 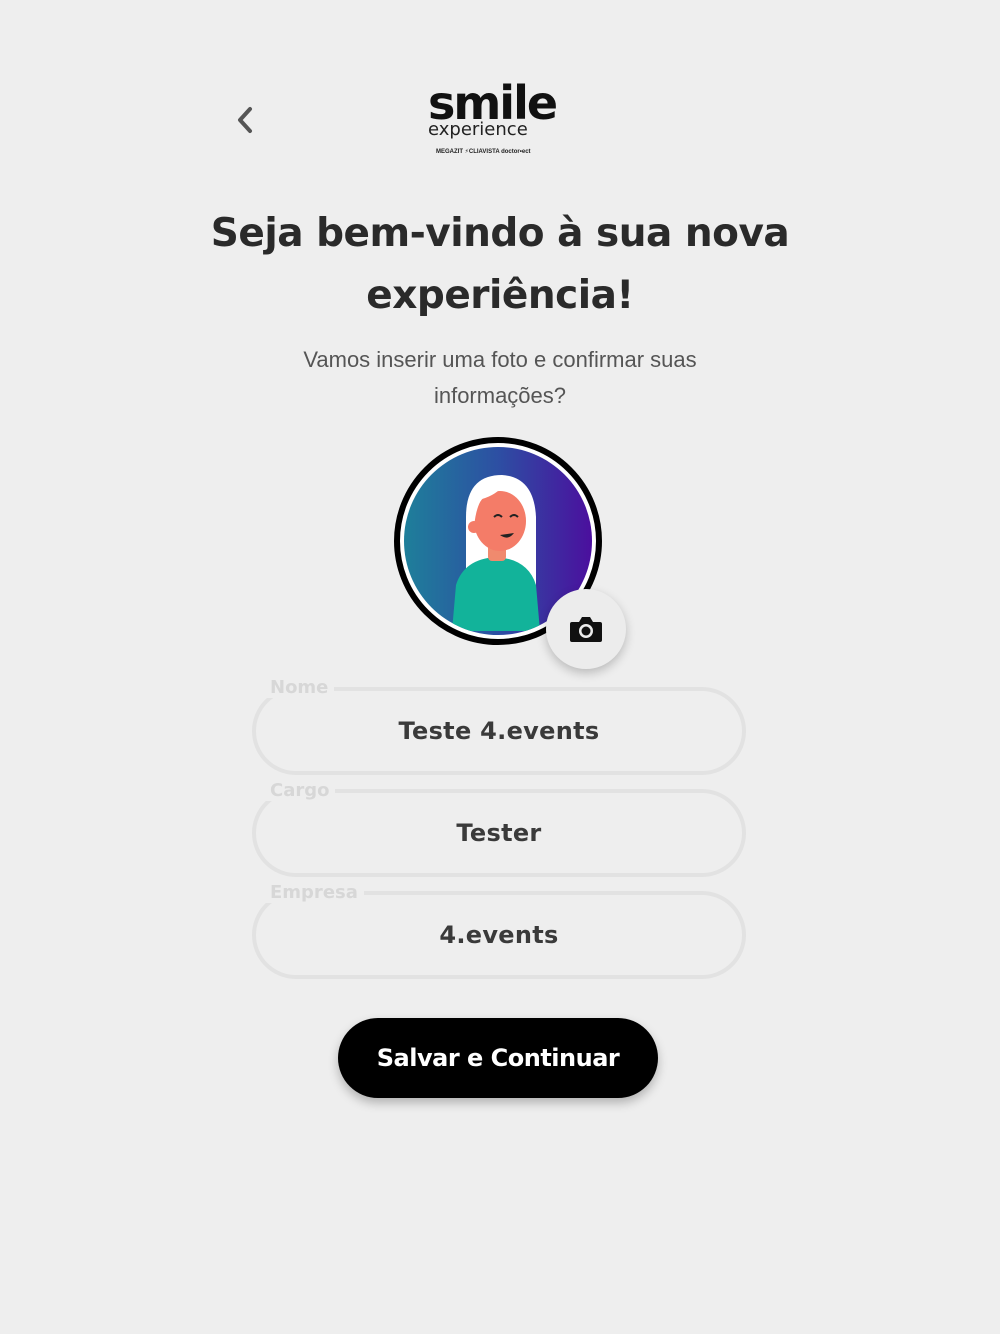 What do you see at coordinates (478, 129) in the screenshot?
I see `logo-subtitle: experience` at bounding box center [478, 129].